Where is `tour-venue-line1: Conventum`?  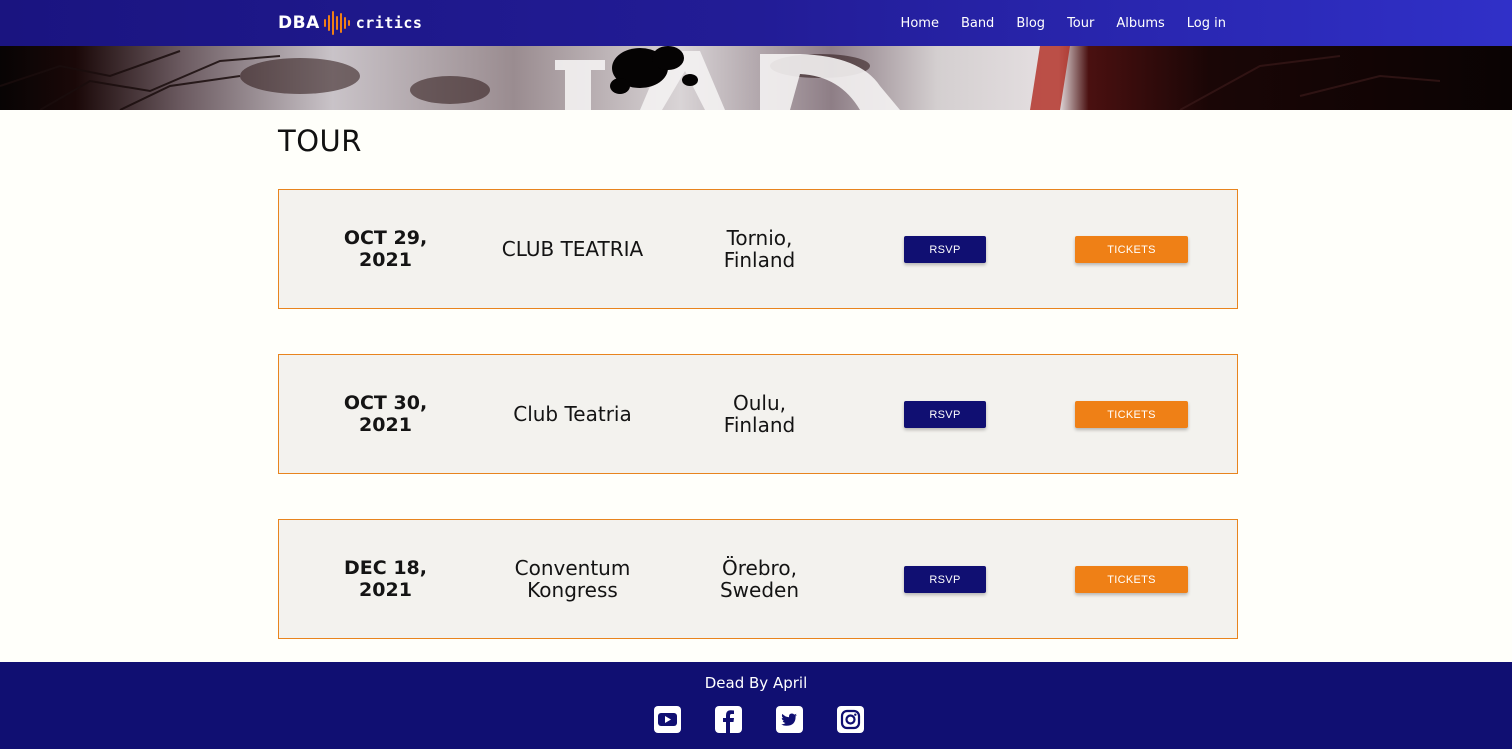 tour-venue-line1: Conventum is located at coordinates (572, 568).